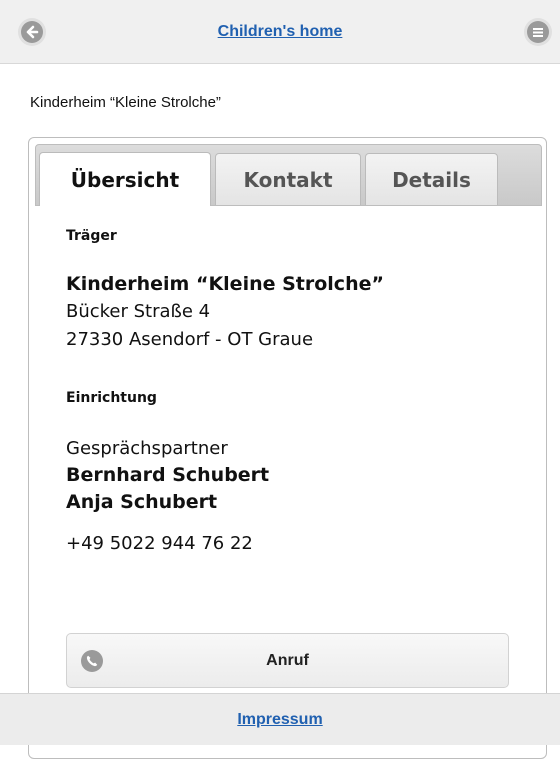 The image size is (560, 759). I want to click on contact-person: Anja Schubert, so click(142, 502).